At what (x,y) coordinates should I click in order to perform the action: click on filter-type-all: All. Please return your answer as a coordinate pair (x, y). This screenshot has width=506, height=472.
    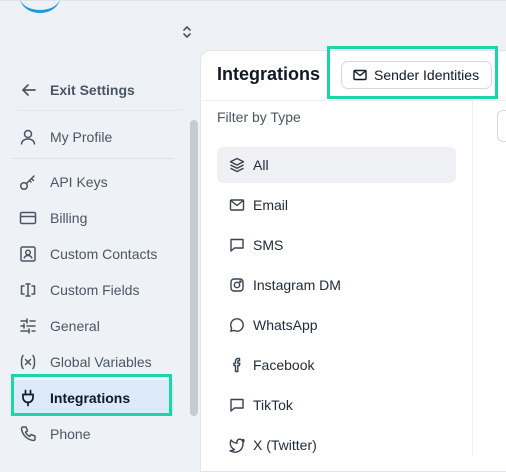
    Looking at the image, I should click on (336, 165).